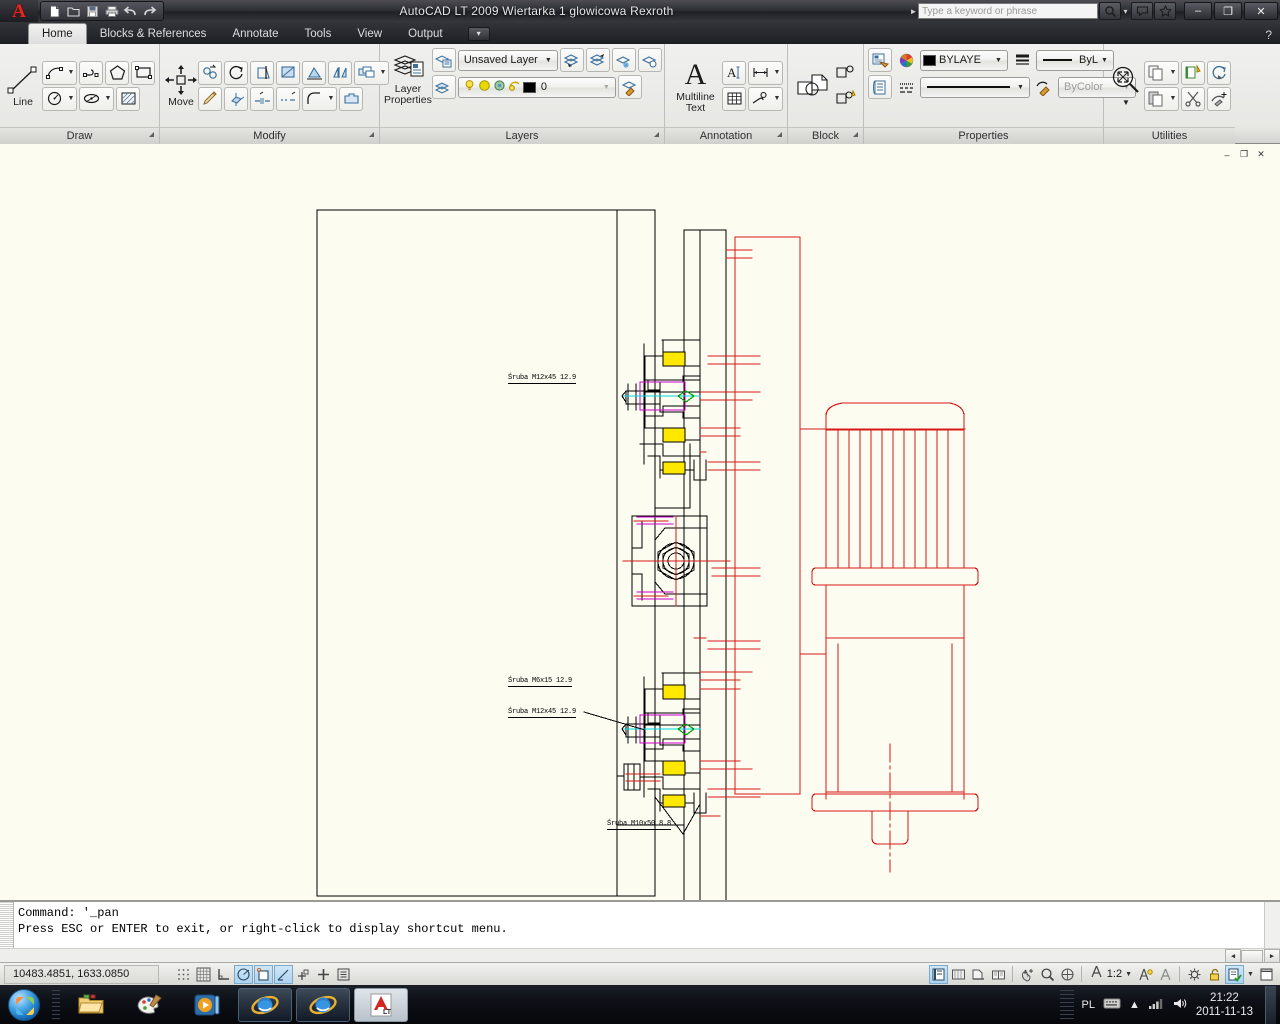  I want to click on edit-block-button, so click(846, 99).